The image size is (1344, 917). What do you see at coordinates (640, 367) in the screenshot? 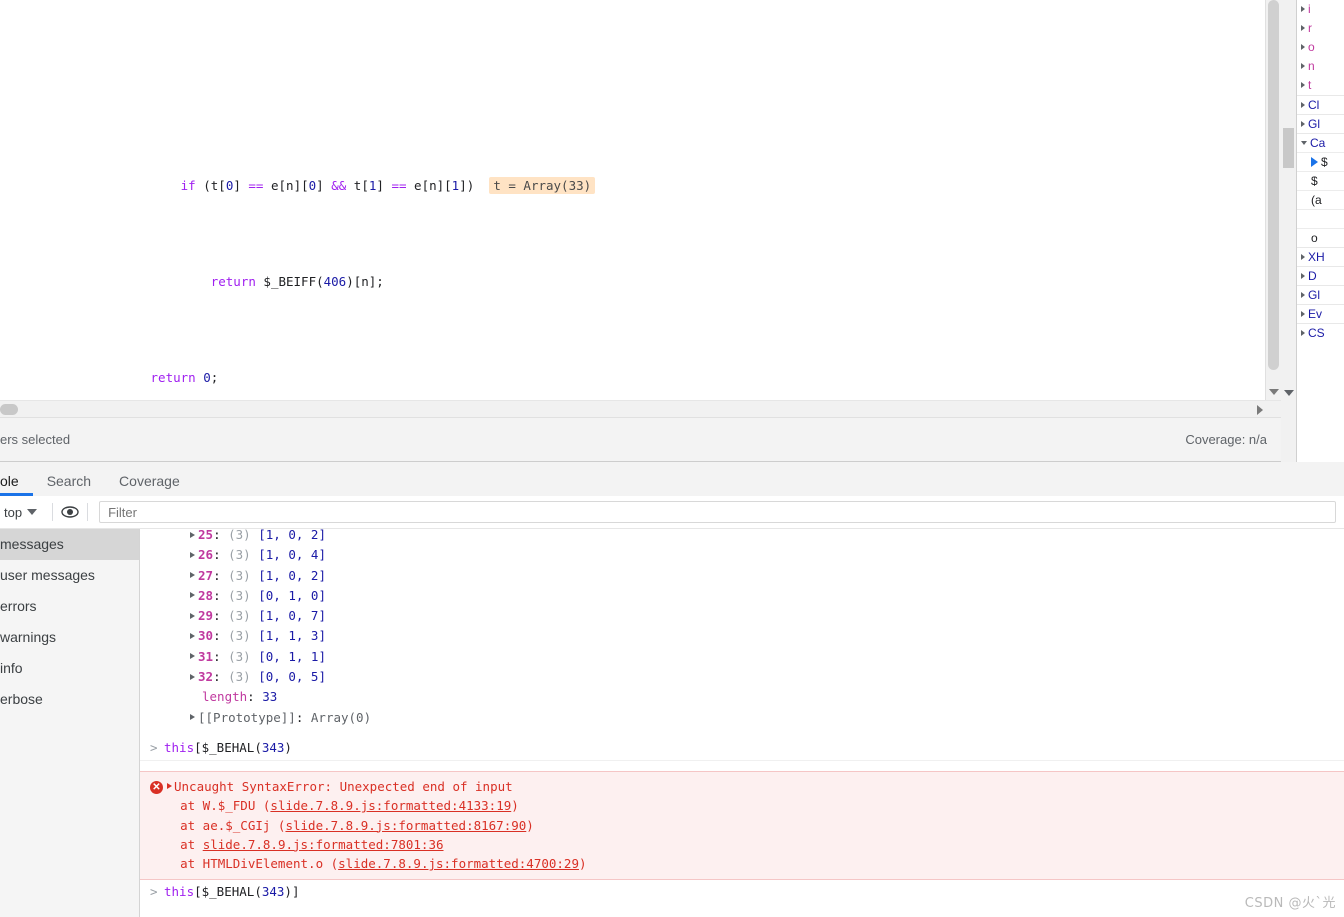
I see `code-line: return 0;` at bounding box center [640, 367].